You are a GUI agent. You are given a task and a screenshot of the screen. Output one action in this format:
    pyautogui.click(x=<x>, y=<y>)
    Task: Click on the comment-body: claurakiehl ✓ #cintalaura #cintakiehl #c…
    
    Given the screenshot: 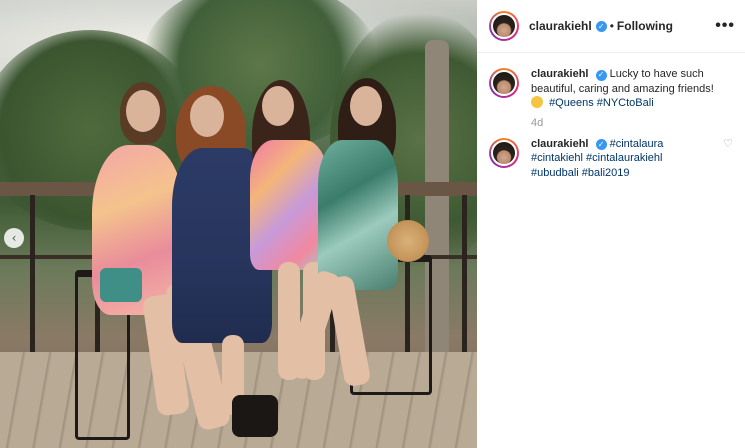 What is the action you would take?
    pyautogui.click(x=623, y=159)
    